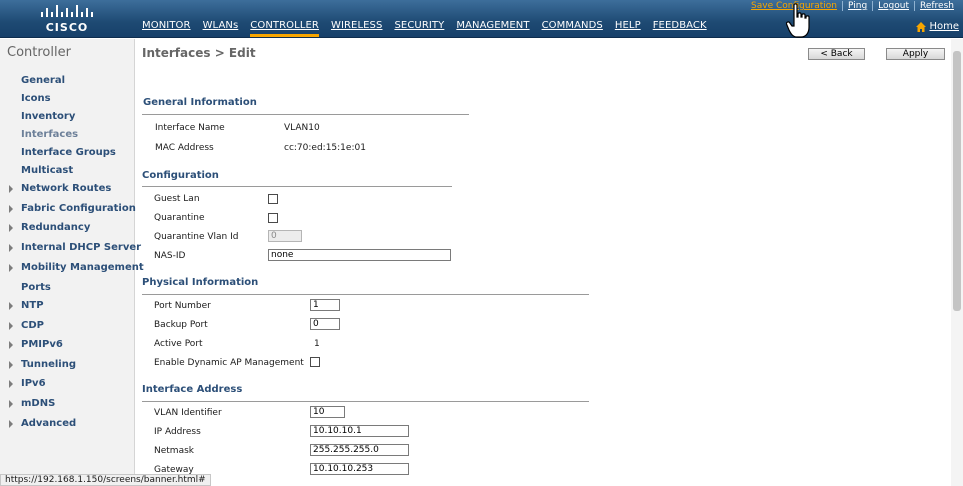 The width and height of the screenshot is (963, 486). Describe the element at coordinates (39, 52) in the screenshot. I see `sidebar-title: Controller` at that location.